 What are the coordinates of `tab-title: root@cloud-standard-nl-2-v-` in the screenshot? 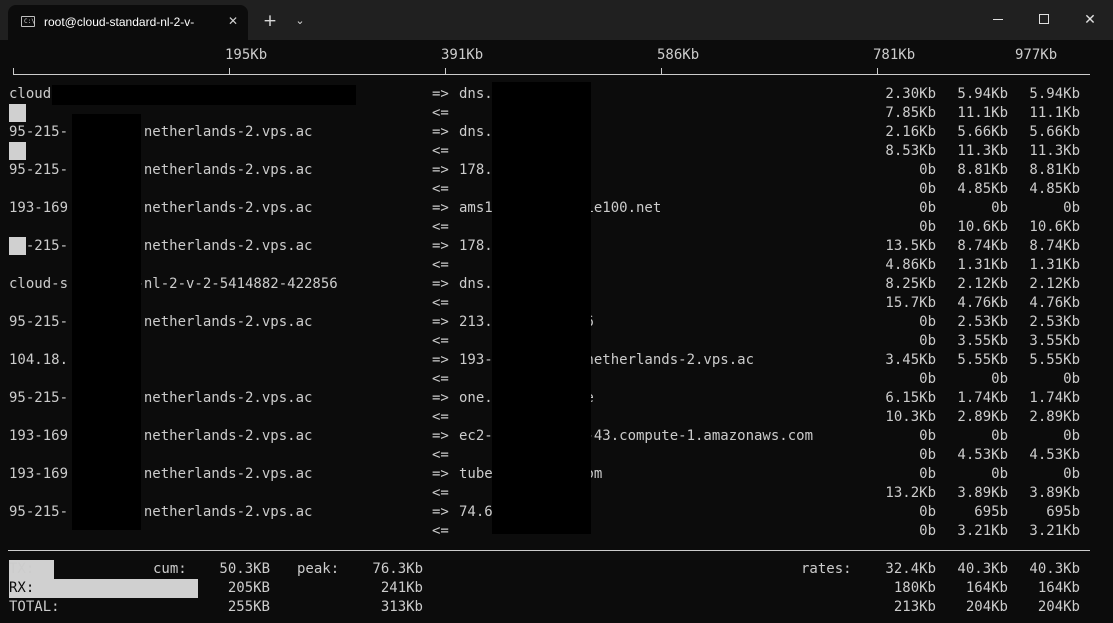 It's located at (119, 22).